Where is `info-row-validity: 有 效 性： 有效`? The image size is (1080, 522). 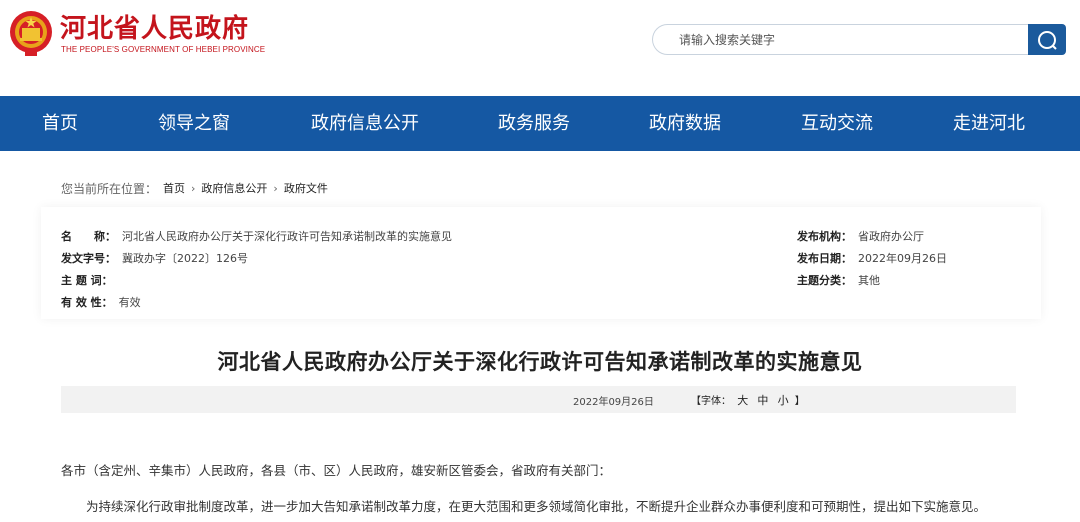
info-row-validity: 有 效 性： 有效 is located at coordinates (101, 302).